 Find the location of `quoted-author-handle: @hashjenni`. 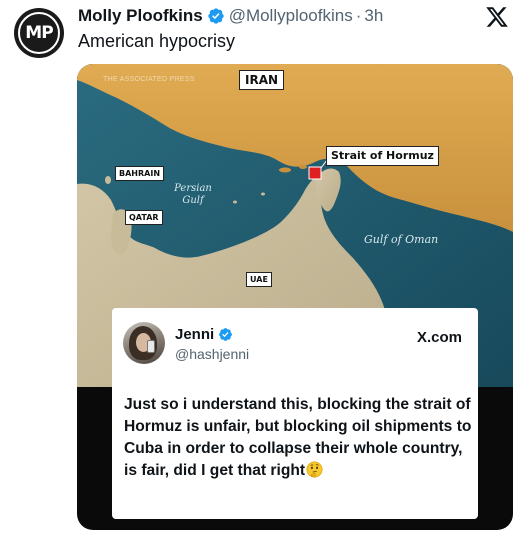

quoted-author-handle: @hashjenni is located at coordinates (212, 354).